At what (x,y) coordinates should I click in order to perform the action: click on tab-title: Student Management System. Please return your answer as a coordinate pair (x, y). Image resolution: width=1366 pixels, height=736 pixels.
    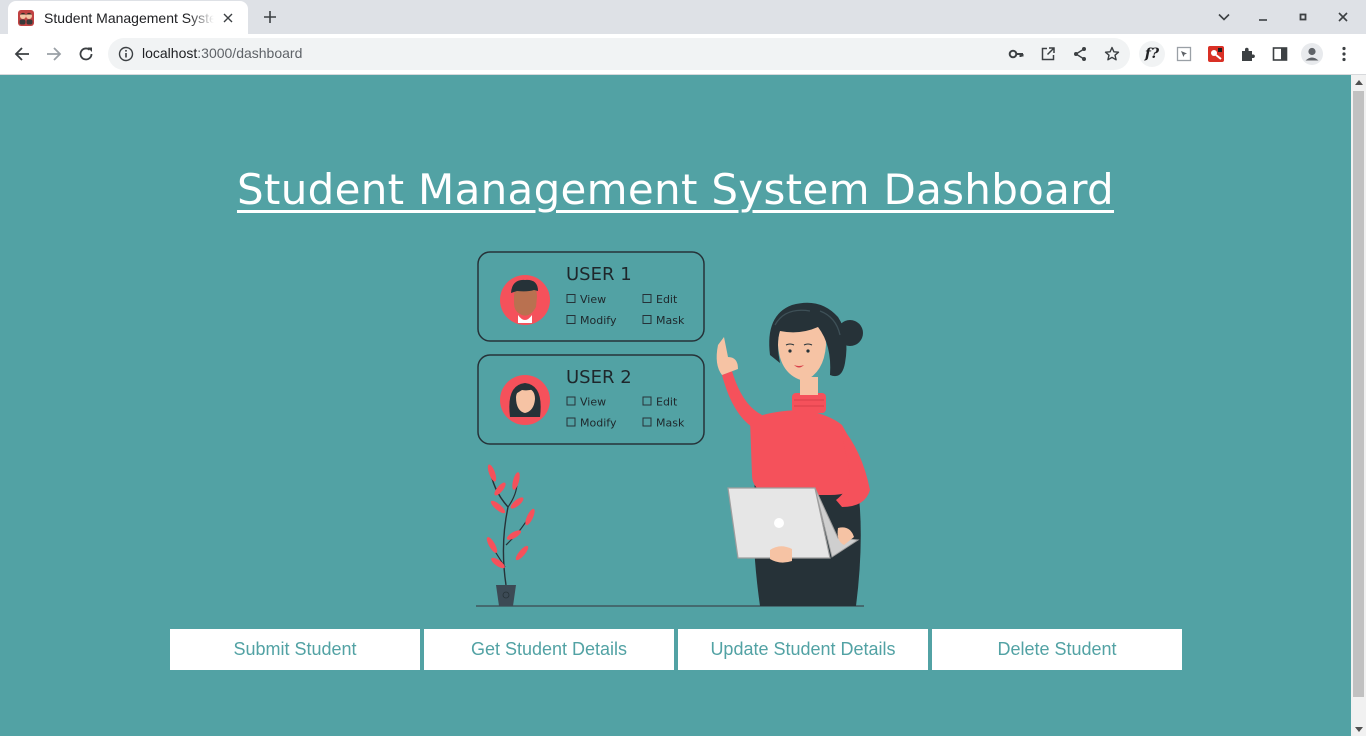
    Looking at the image, I should click on (129, 17).